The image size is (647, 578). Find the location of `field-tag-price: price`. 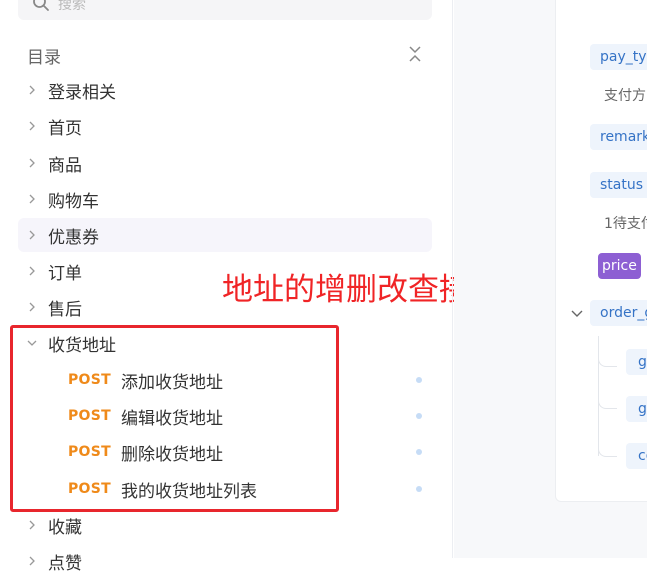

field-tag-price: price is located at coordinates (619, 266).